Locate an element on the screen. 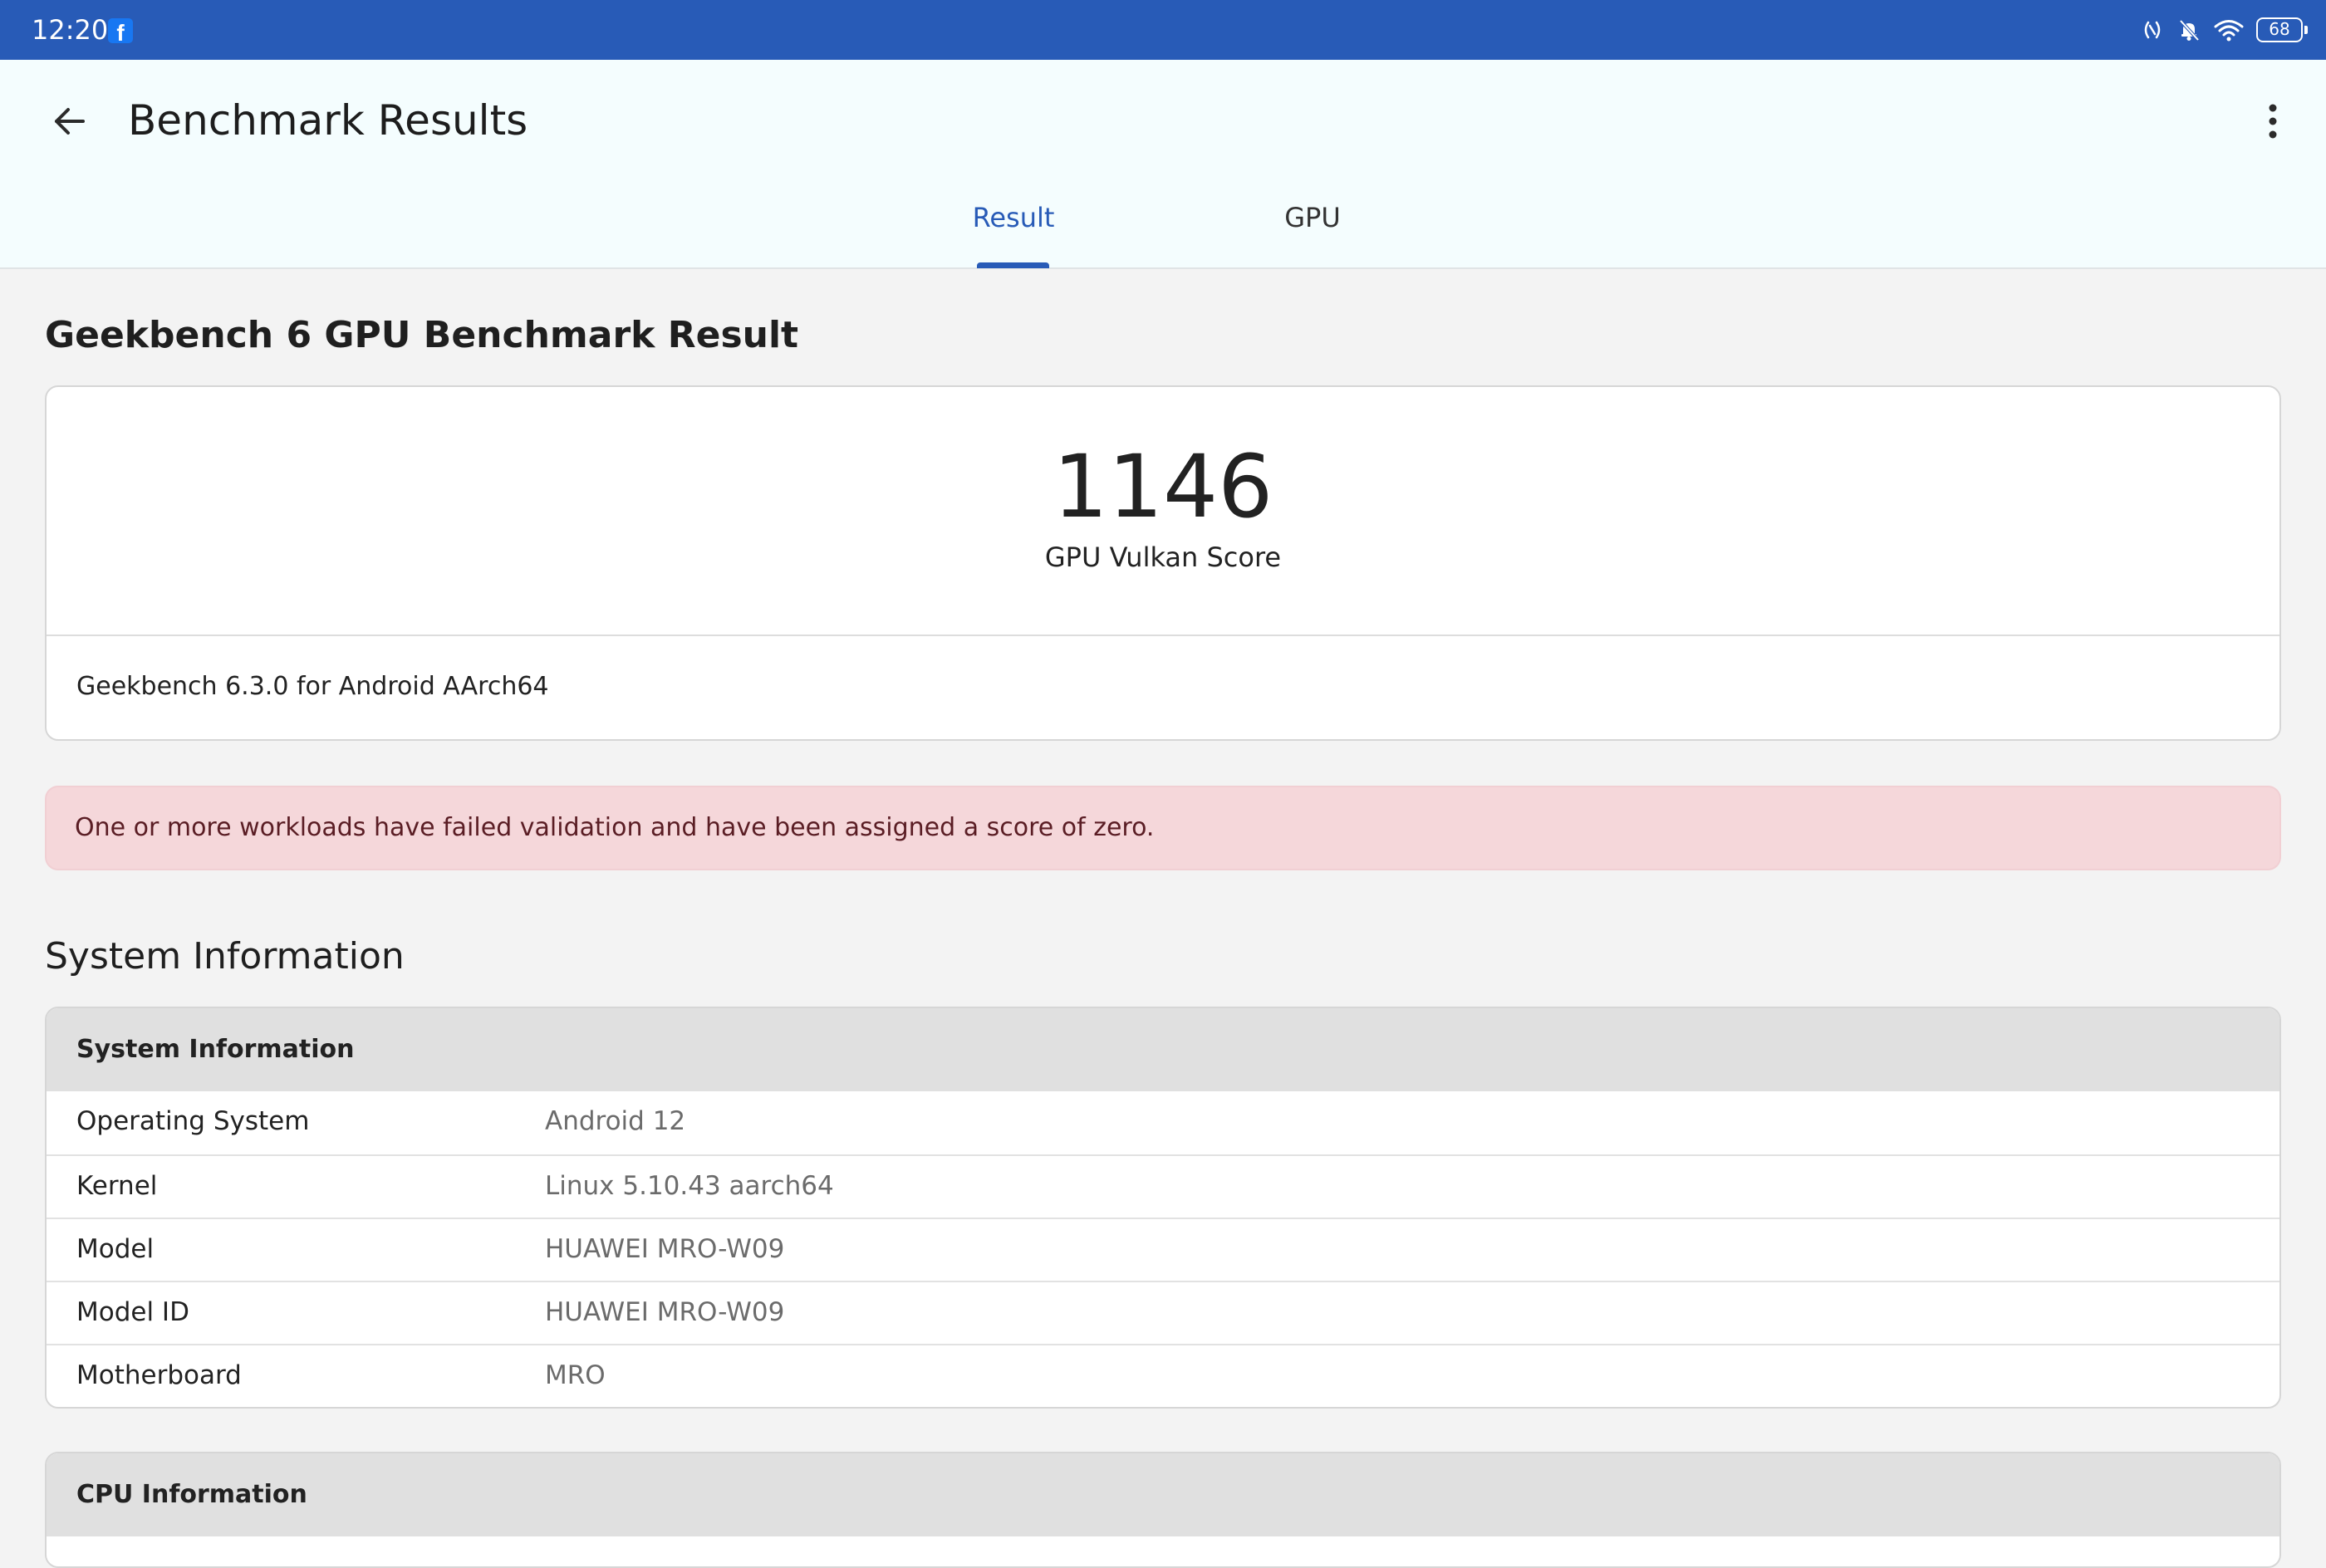 This screenshot has height=1568, width=2326. back-button is located at coordinates (69, 121).